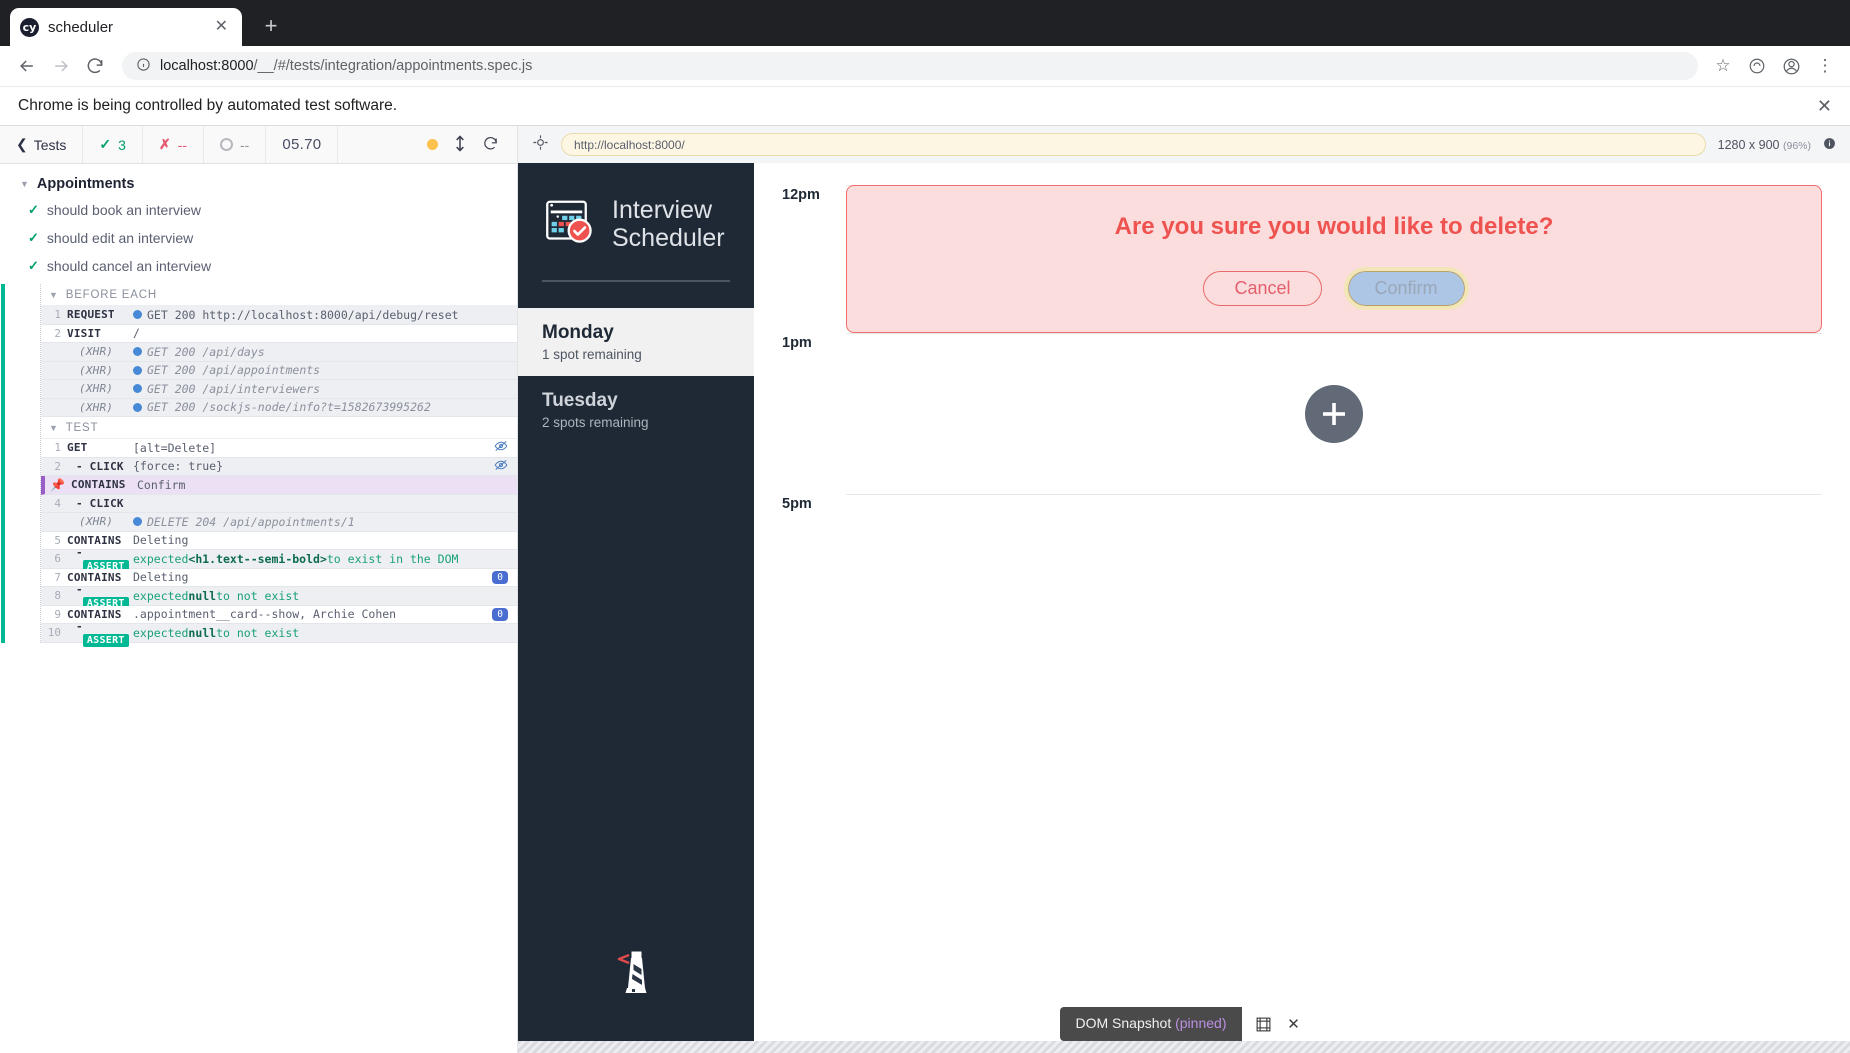 Image resolution: width=1850 pixels, height=1053 pixels. I want to click on confirm-question: Are you sure you would like to delete?, so click(1334, 226).